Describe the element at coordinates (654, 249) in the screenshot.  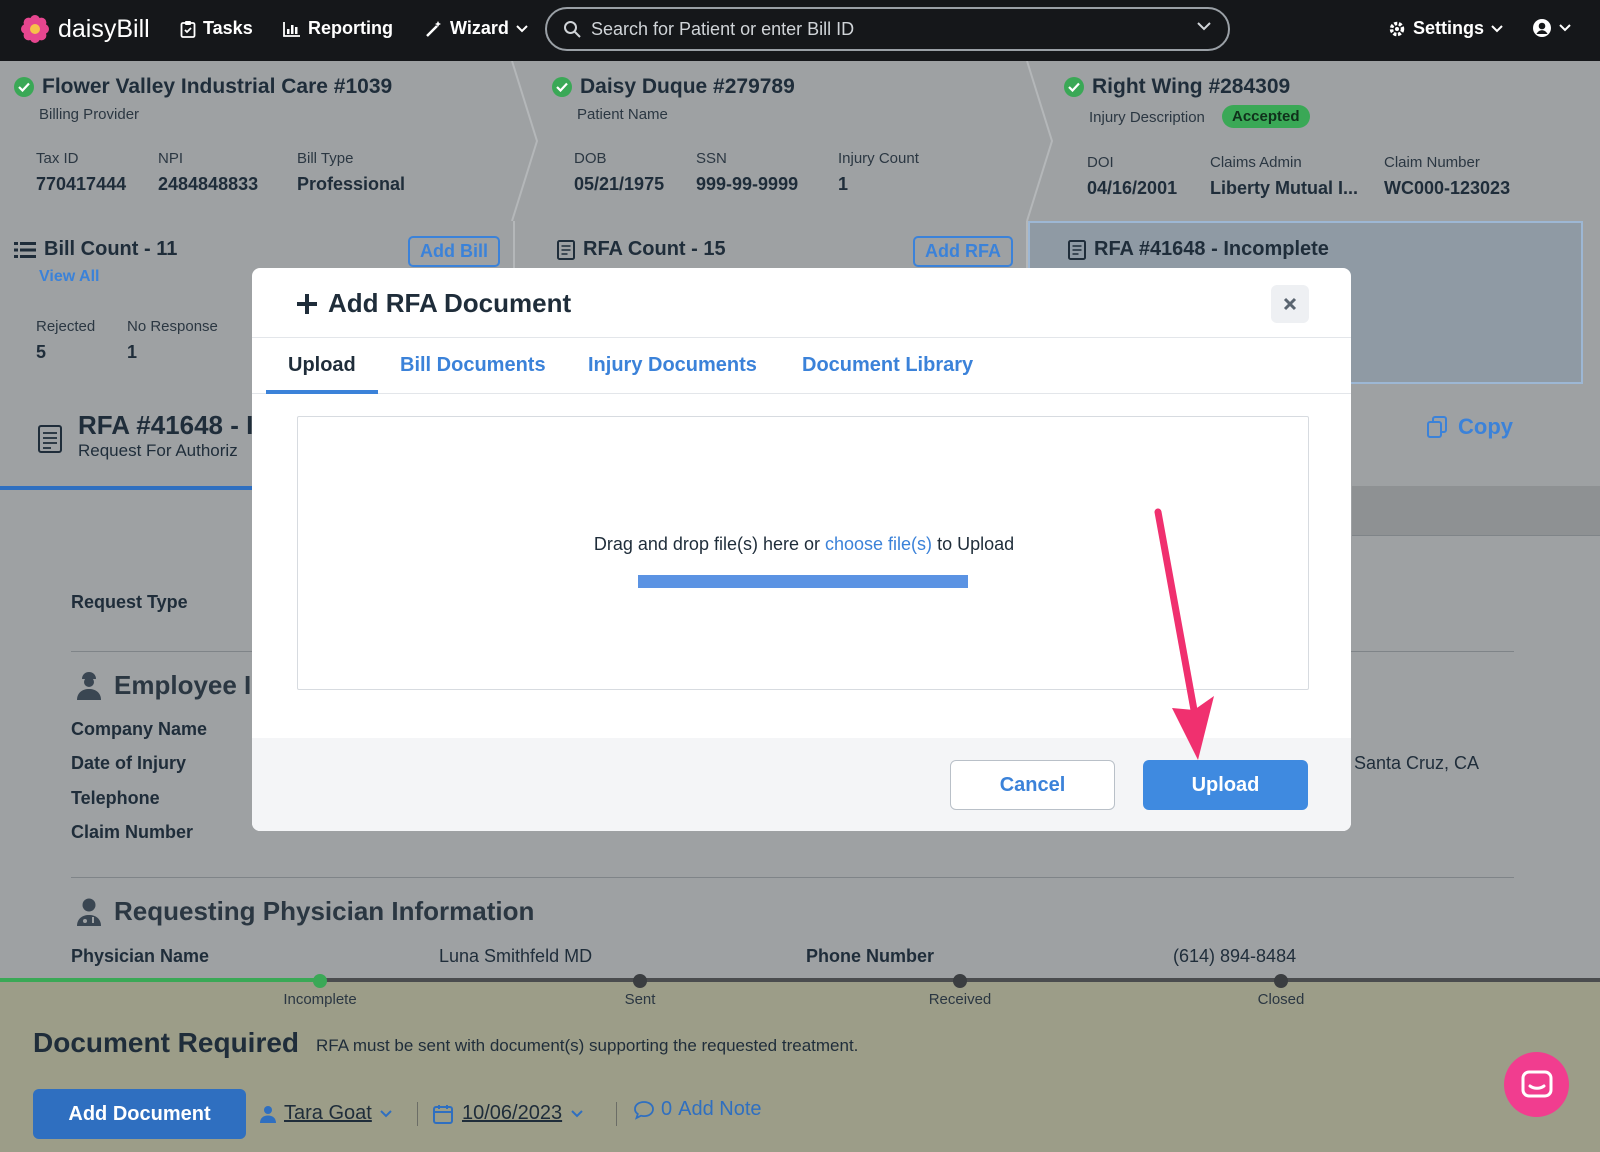
I see `rfa-count-title: RFA Count - 15` at that location.